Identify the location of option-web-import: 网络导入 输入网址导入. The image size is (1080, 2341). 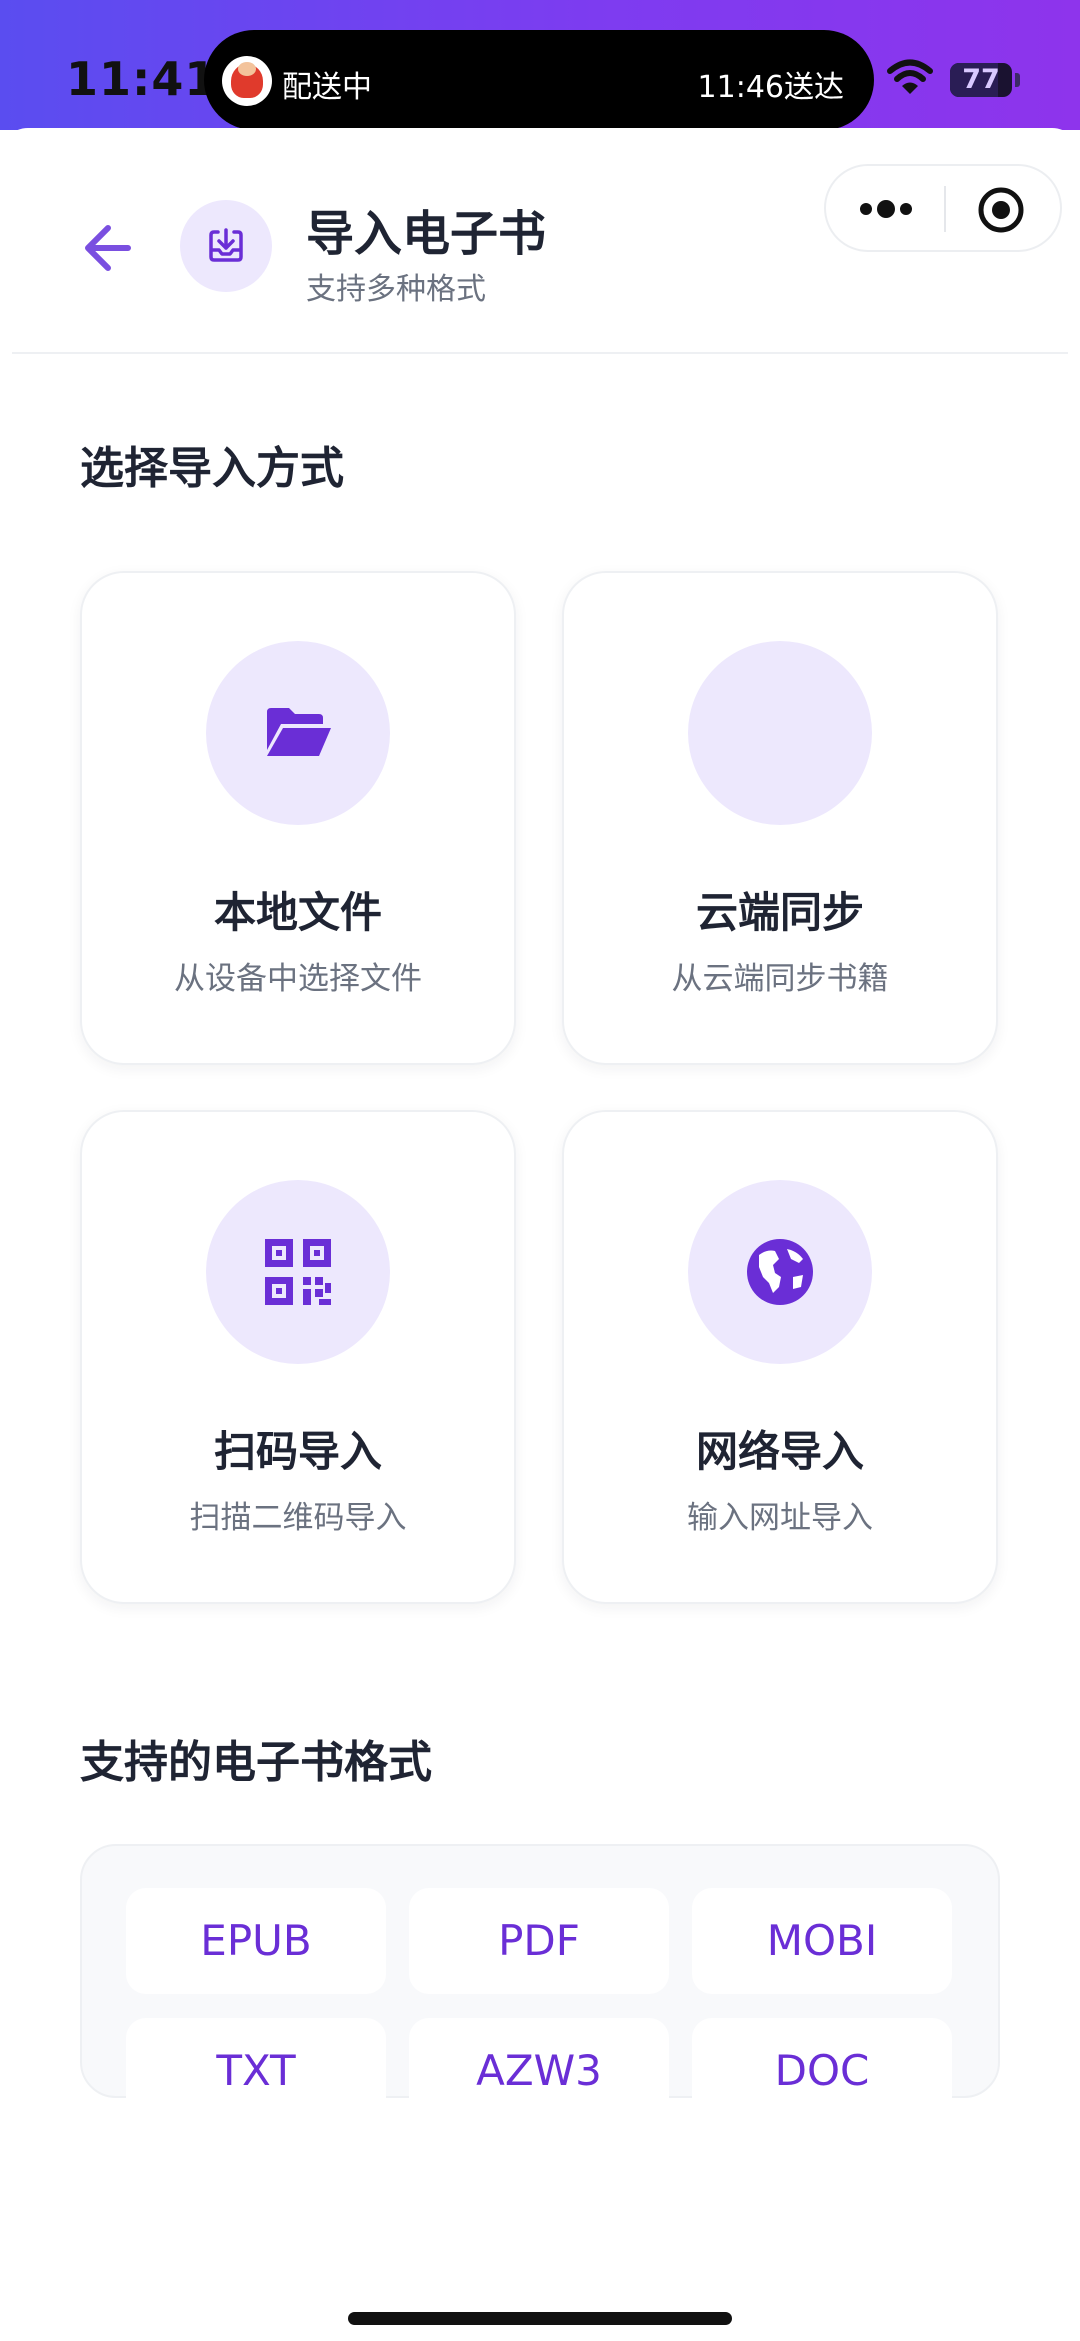
(780, 1357).